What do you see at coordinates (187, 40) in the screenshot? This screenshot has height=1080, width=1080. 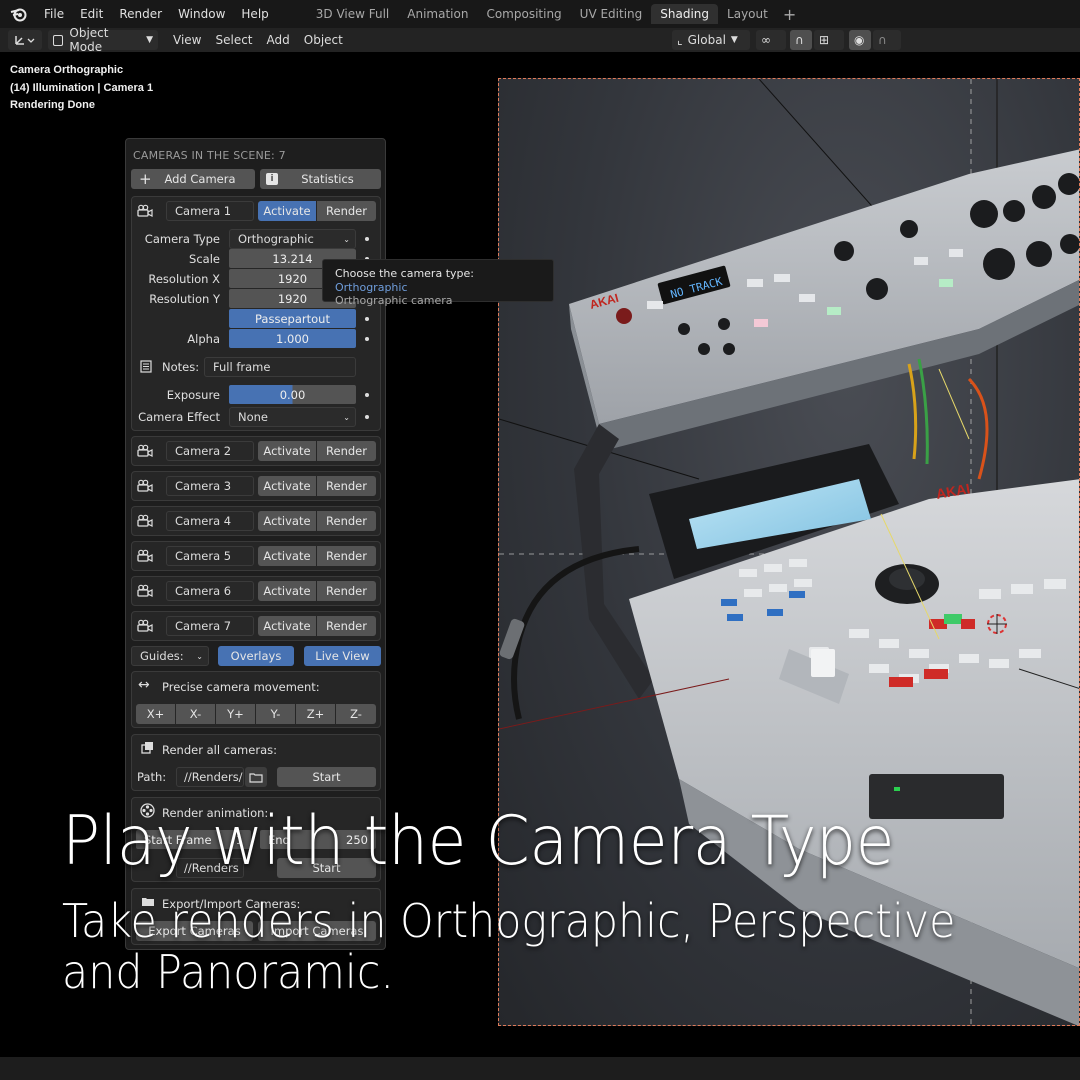 I see `menu-view: View` at bounding box center [187, 40].